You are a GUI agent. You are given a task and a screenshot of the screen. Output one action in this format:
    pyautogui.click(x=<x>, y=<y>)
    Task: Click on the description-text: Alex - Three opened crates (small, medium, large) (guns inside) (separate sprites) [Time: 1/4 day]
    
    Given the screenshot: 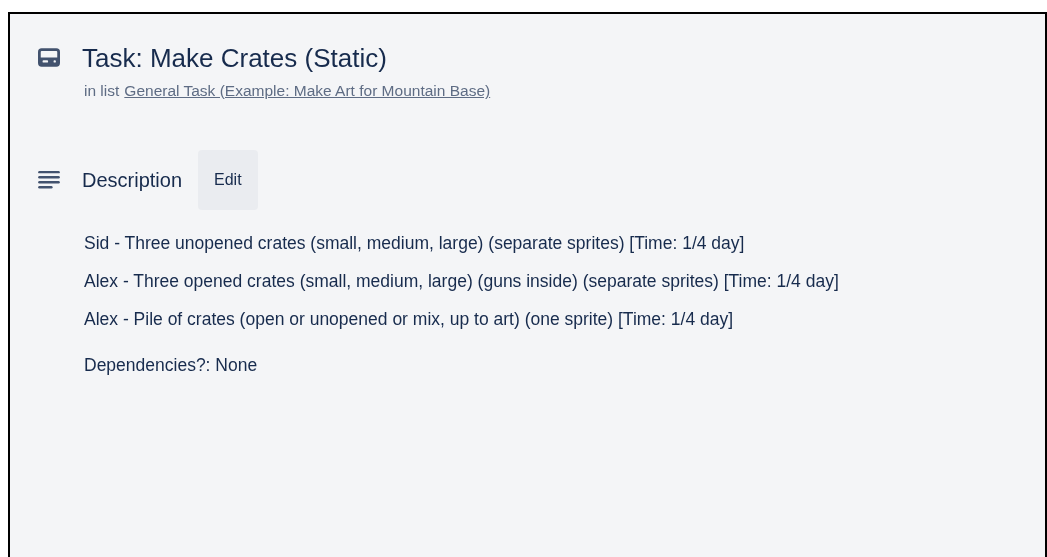 What is the action you would take?
    pyautogui.click(x=462, y=281)
    